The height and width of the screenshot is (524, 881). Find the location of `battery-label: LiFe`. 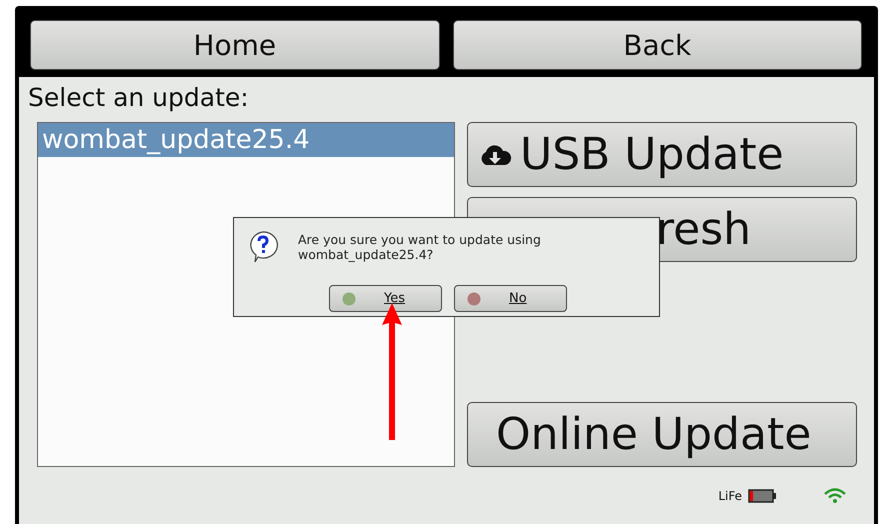

battery-label: LiFe is located at coordinates (730, 495).